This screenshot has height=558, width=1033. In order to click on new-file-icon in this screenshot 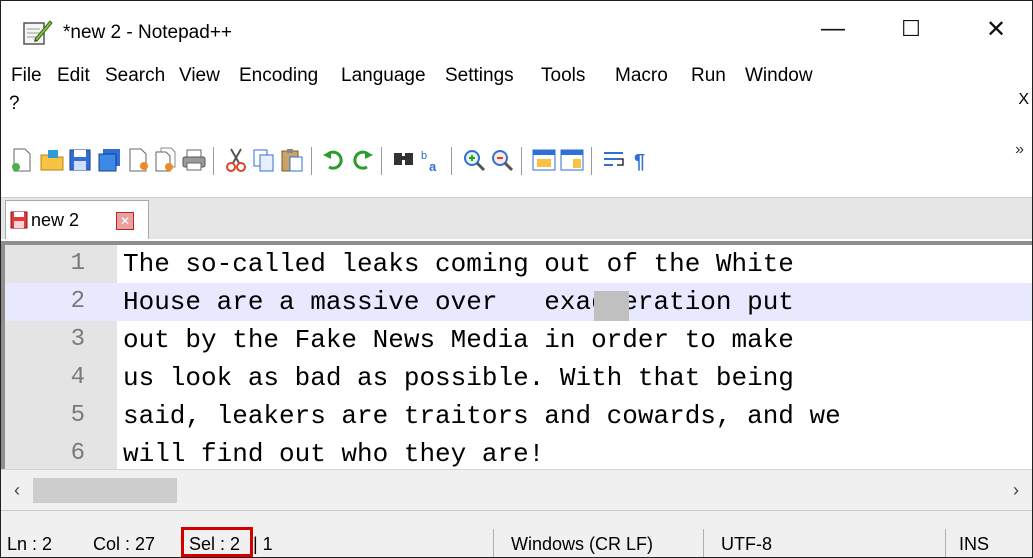, I will do `click(22, 160)`.